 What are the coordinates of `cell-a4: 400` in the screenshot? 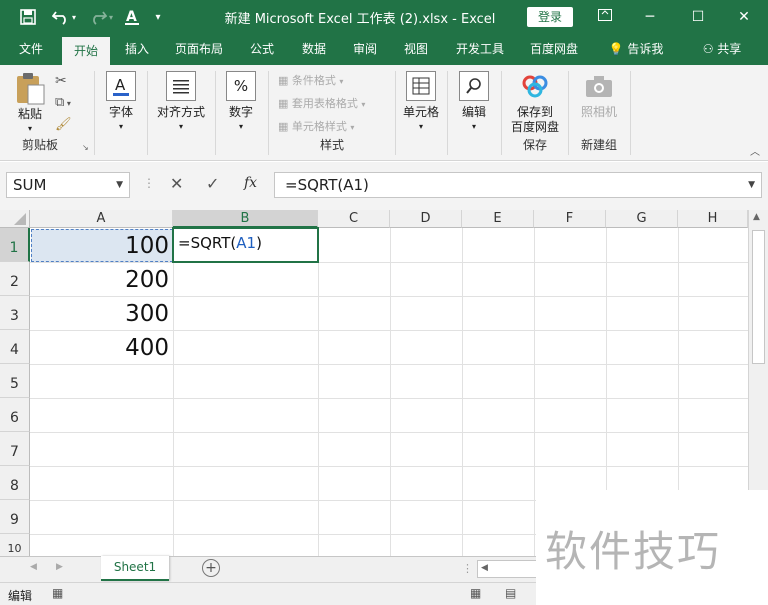 It's located at (102, 348).